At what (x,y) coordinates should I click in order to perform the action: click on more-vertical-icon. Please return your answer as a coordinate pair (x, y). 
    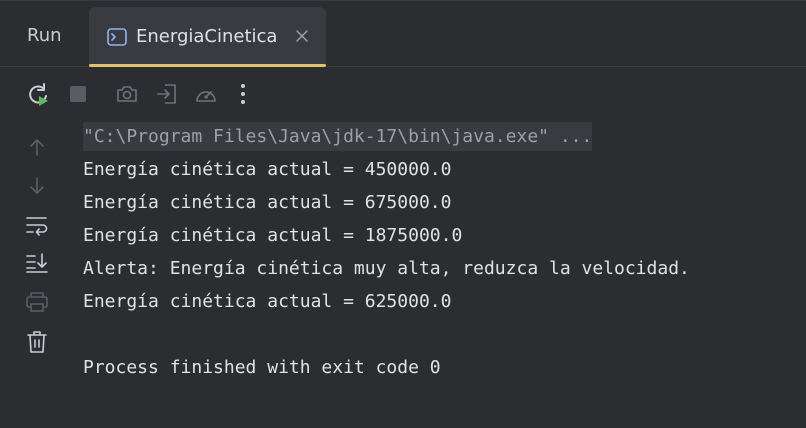
    Looking at the image, I should click on (243, 94).